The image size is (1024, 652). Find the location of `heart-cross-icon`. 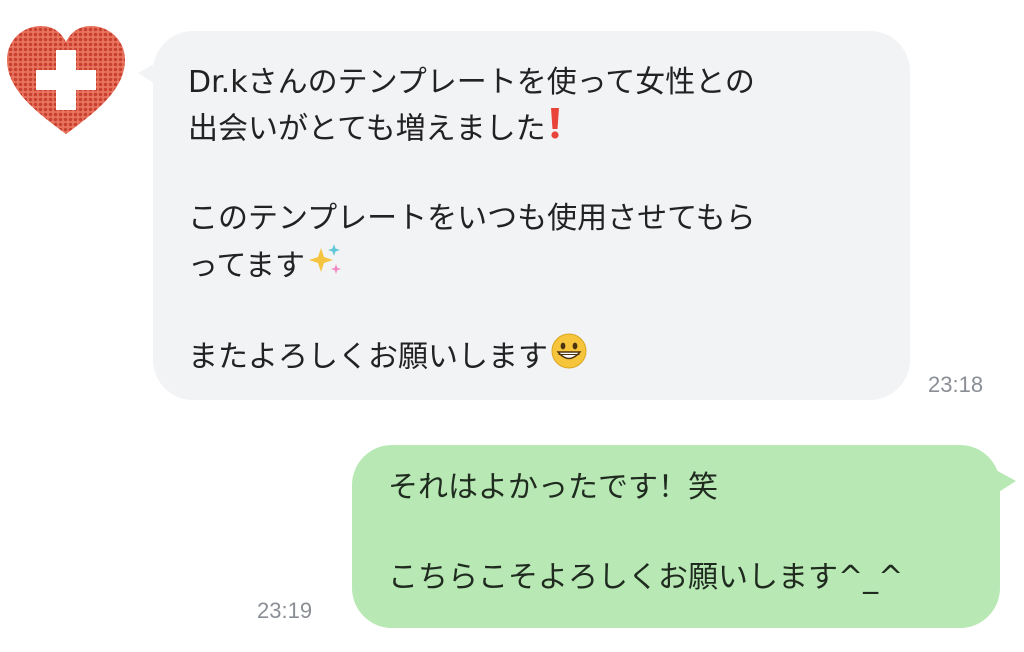

heart-cross-icon is located at coordinates (66, 80).